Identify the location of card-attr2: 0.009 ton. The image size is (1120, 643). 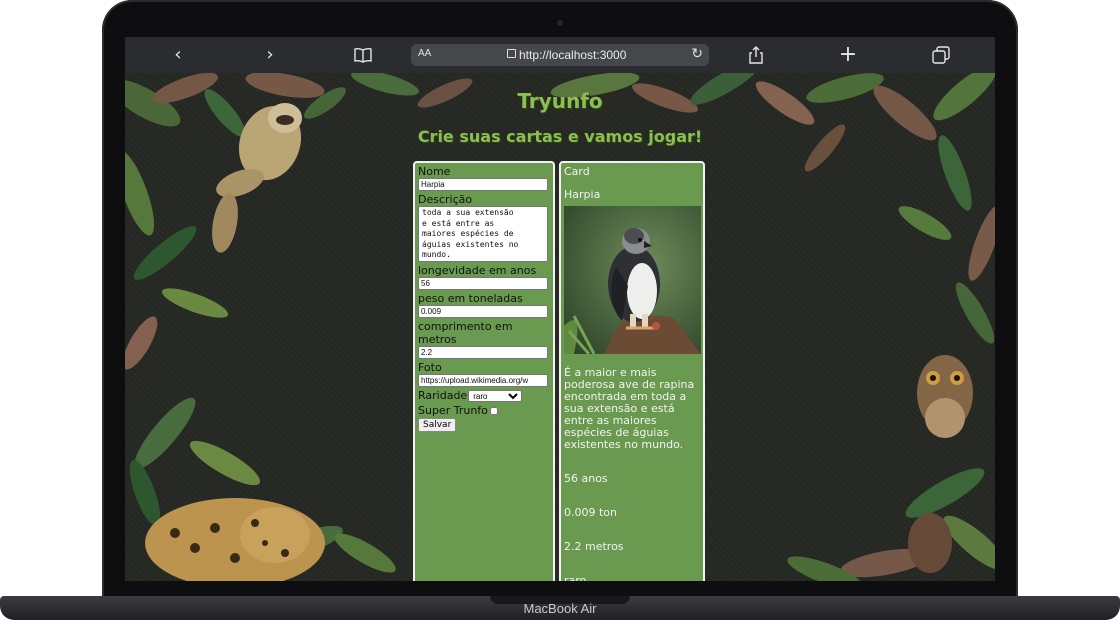
(591, 512).